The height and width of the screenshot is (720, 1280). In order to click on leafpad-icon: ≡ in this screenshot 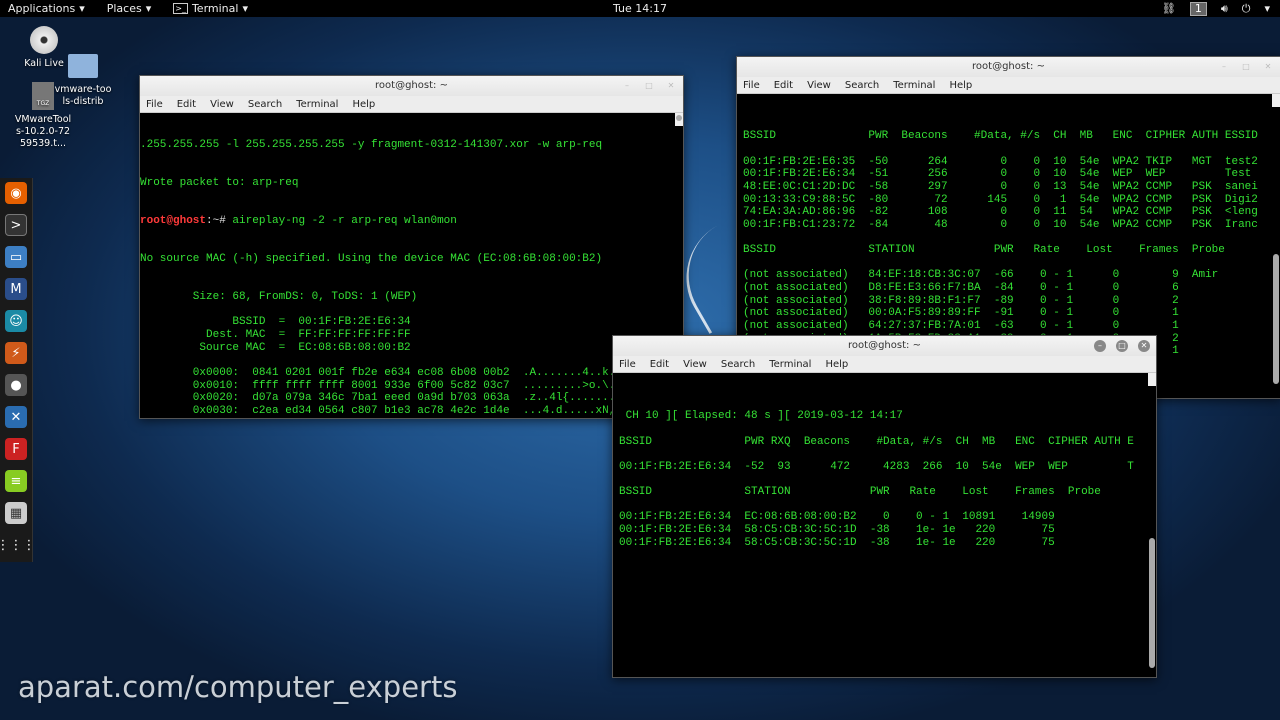, I will do `click(16, 481)`.